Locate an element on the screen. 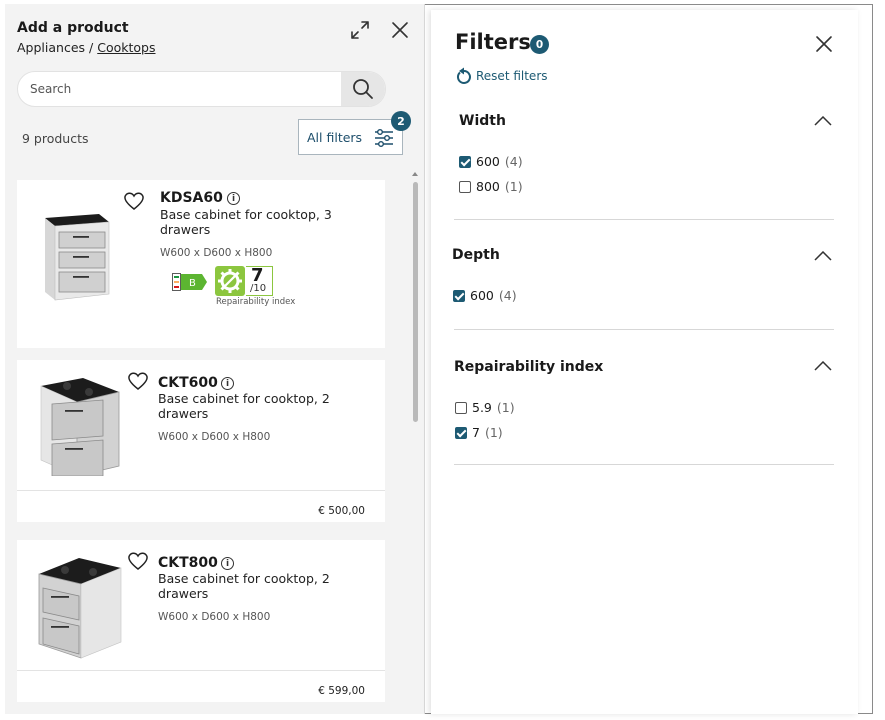  repairability-label: Repairability index is located at coordinates (256, 302).